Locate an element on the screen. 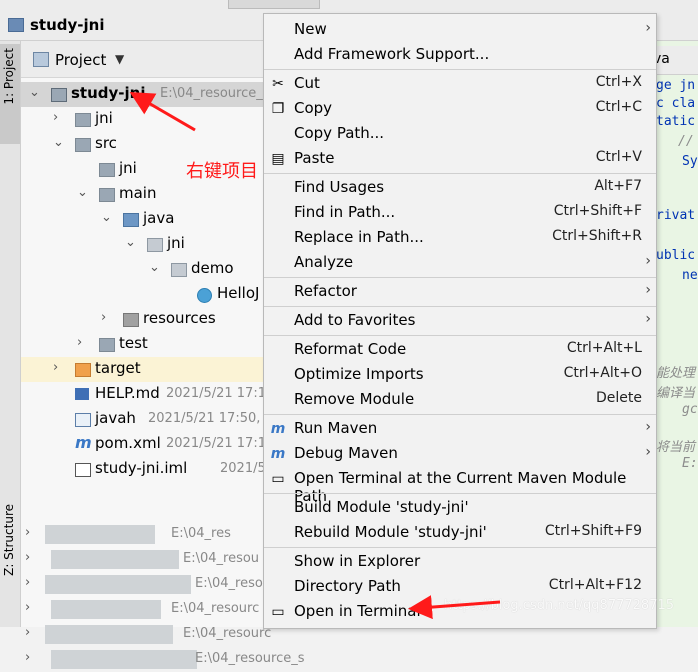 The image size is (698, 672). tree-item-blurred: › E:\04_resource_s is located at coordinates (163, 659).